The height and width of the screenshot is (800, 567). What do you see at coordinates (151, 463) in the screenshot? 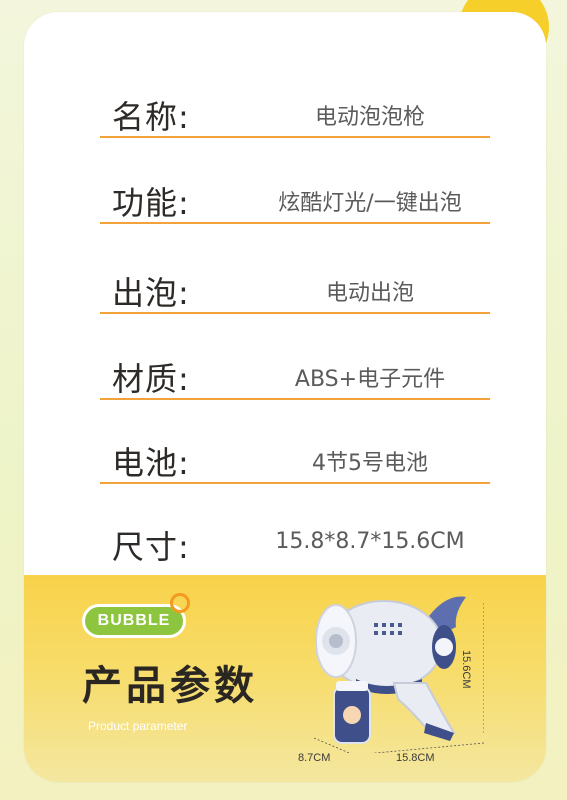
I see `spec-label: 电池:` at bounding box center [151, 463].